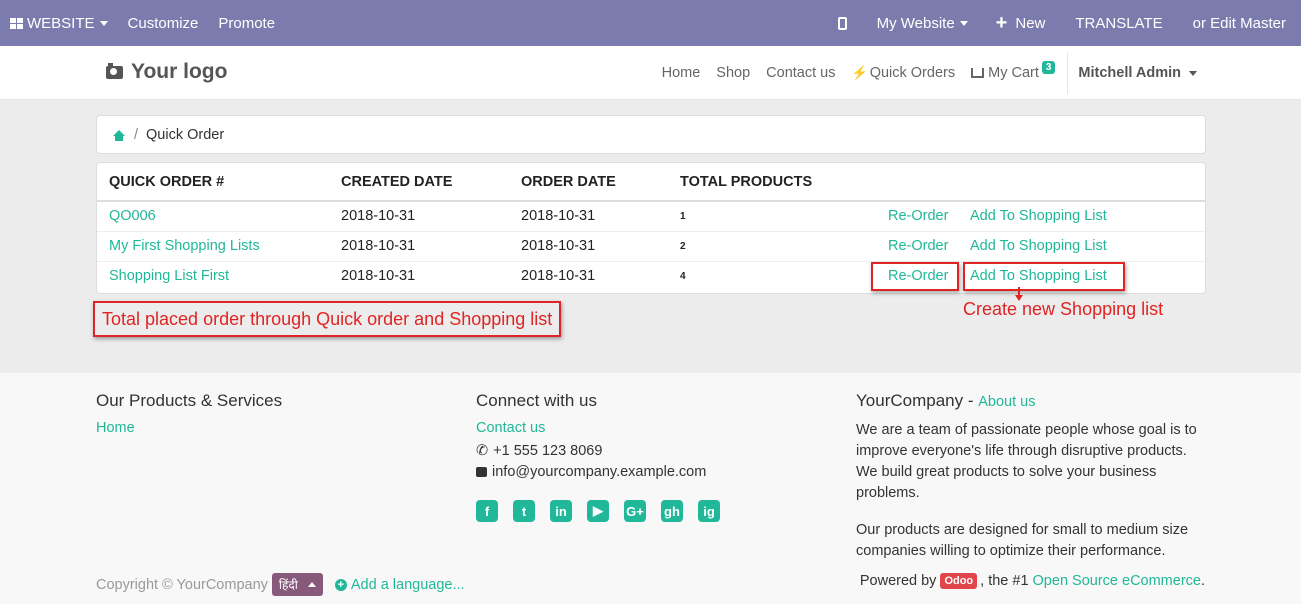 The height and width of the screenshot is (604, 1301). What do you see at coordinates (524, 511) in the screenshot?
I see `twitter-icon: t` at bounding box center [524, 511].